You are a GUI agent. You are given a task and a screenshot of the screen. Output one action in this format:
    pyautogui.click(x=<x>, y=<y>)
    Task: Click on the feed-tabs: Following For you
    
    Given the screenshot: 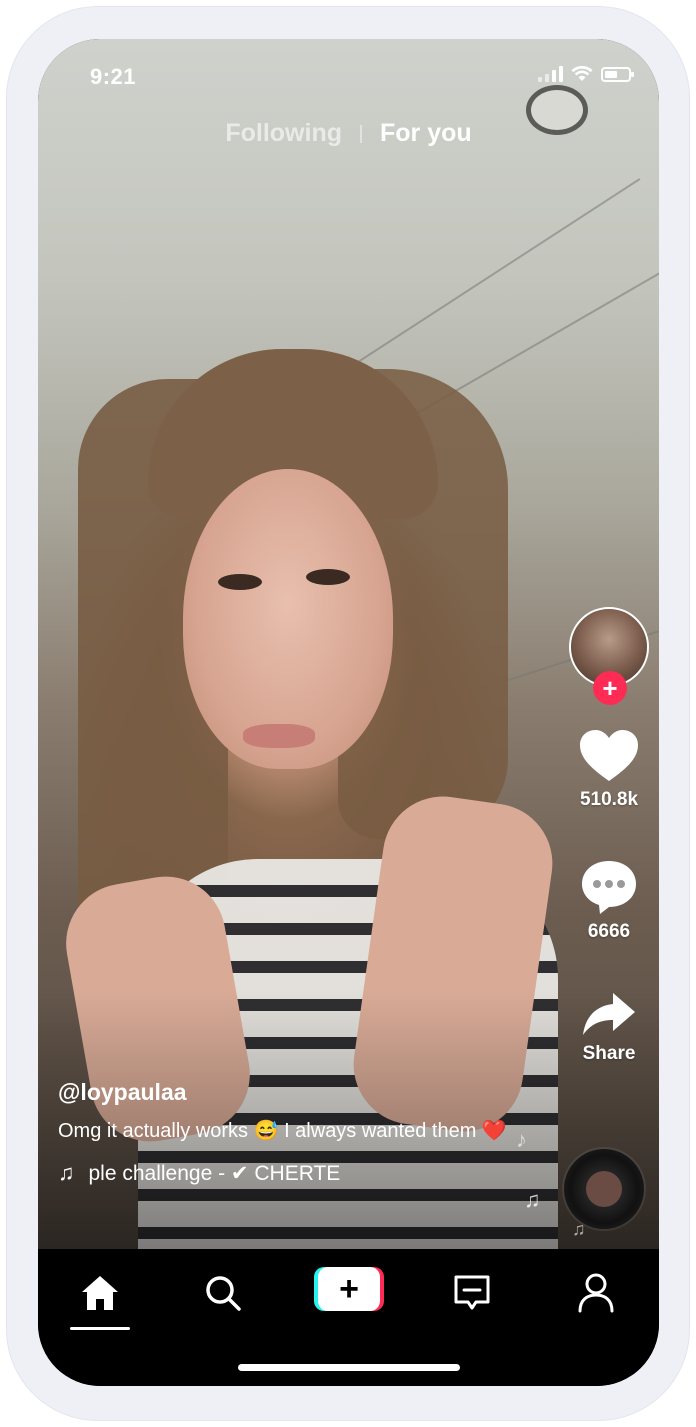 What is the action you would take?
    pyautogui.click(x=348, y=133)
    